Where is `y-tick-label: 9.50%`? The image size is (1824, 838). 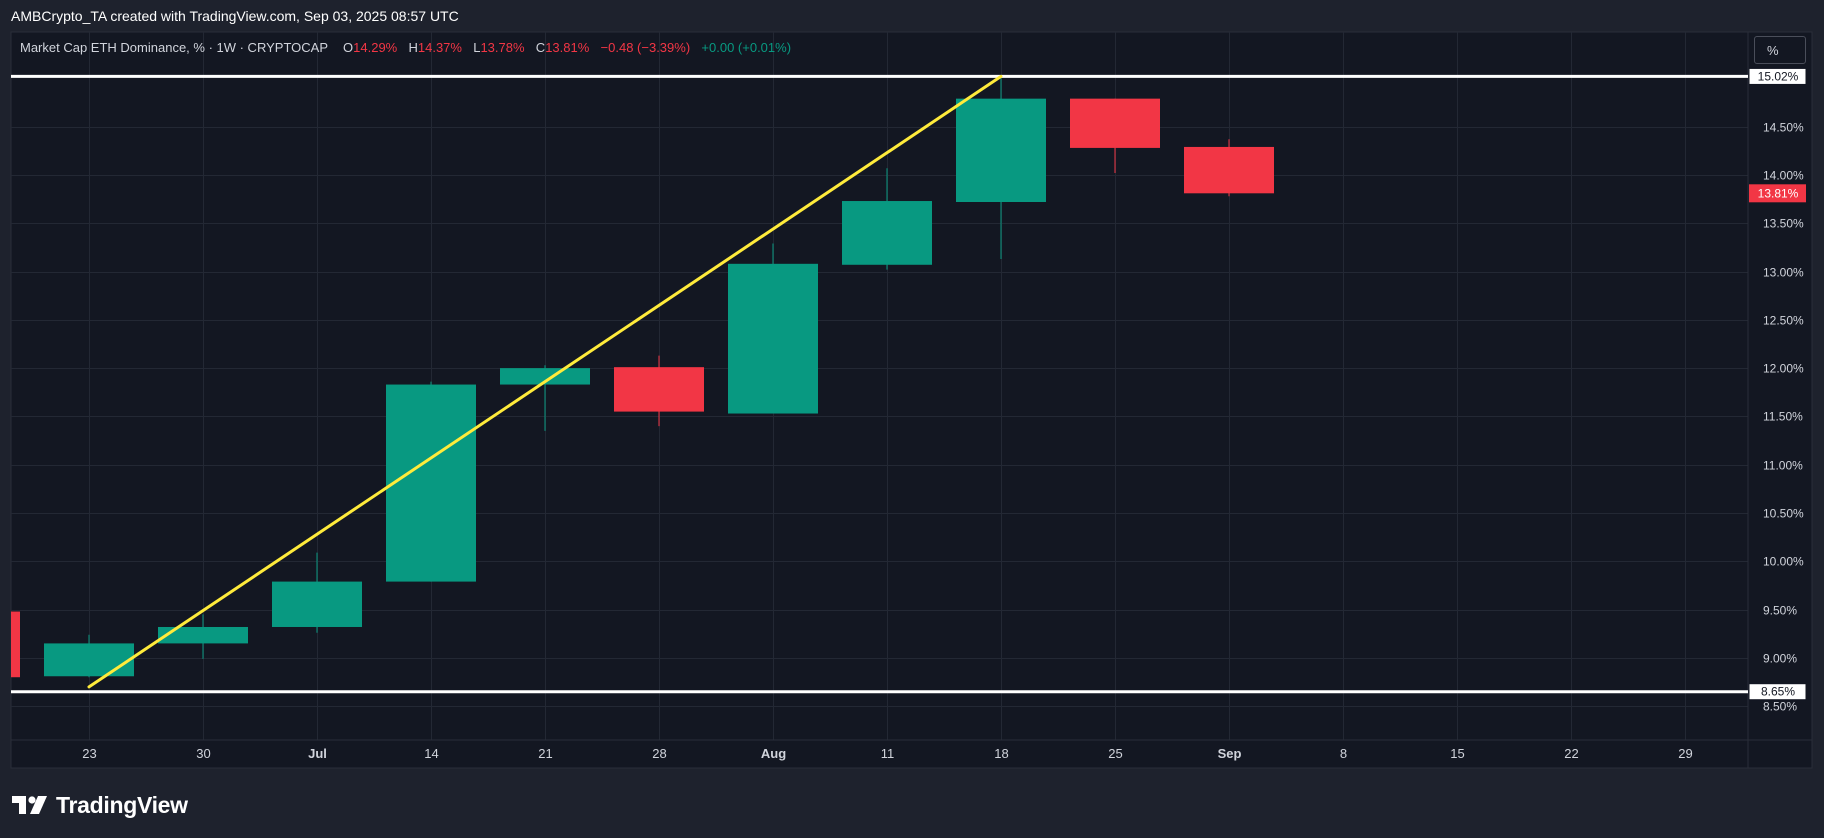
y-tick-label: 9.50% is located at coordinates (1780, 611).